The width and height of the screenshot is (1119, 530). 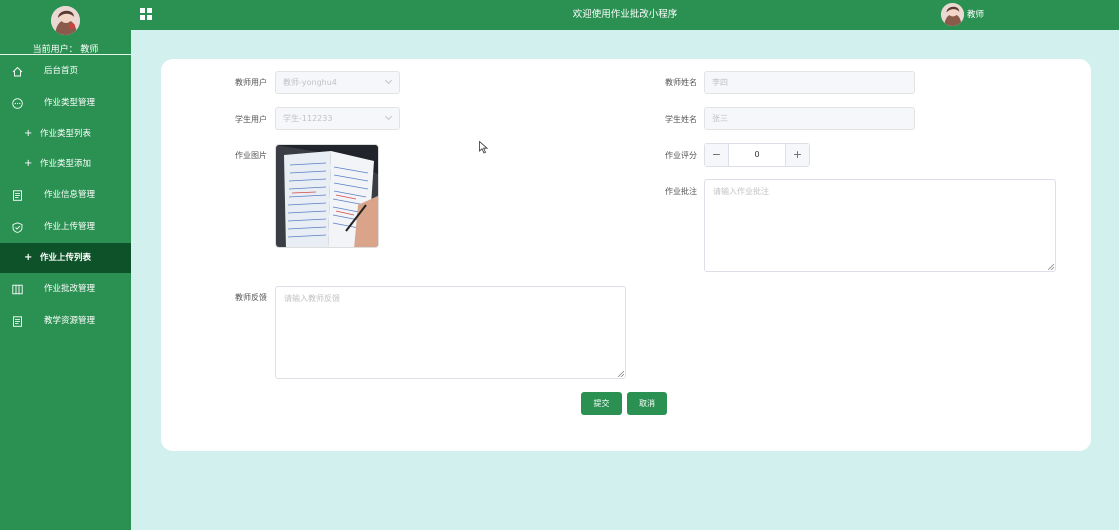 I want to click on teacher-name-input: 李四, so click(x=809, y=82).